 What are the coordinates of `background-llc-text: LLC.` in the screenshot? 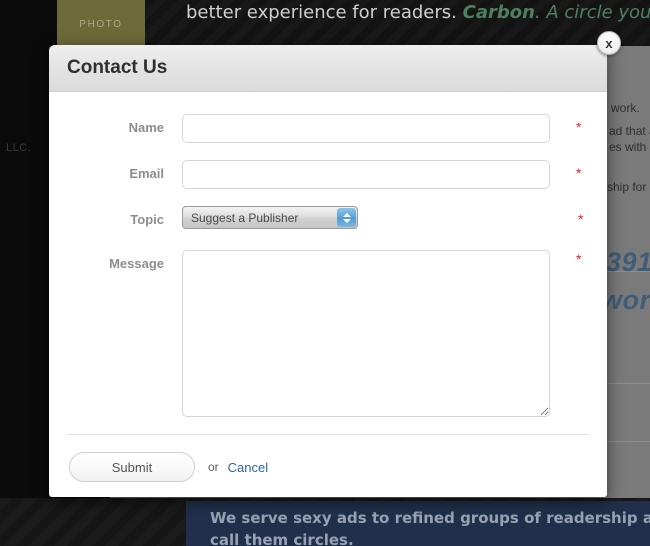 It's located at (19, 148).